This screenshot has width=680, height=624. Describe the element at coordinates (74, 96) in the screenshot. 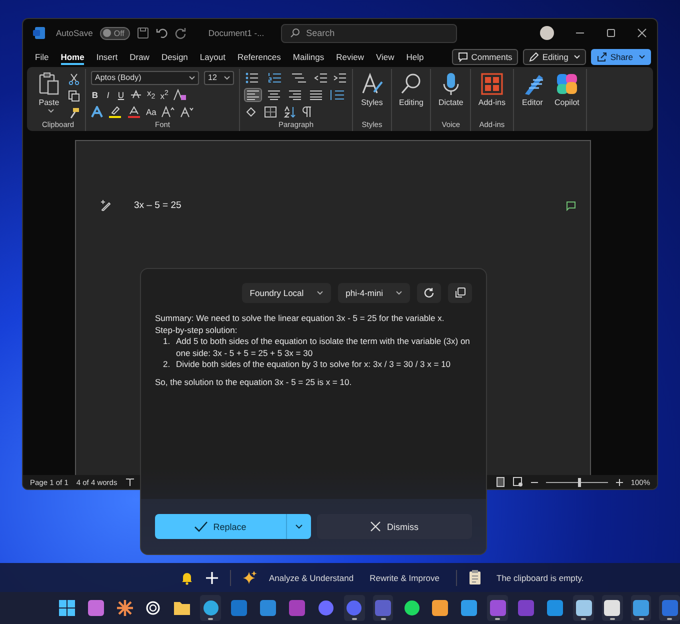

I see `copy-icon` at that location.